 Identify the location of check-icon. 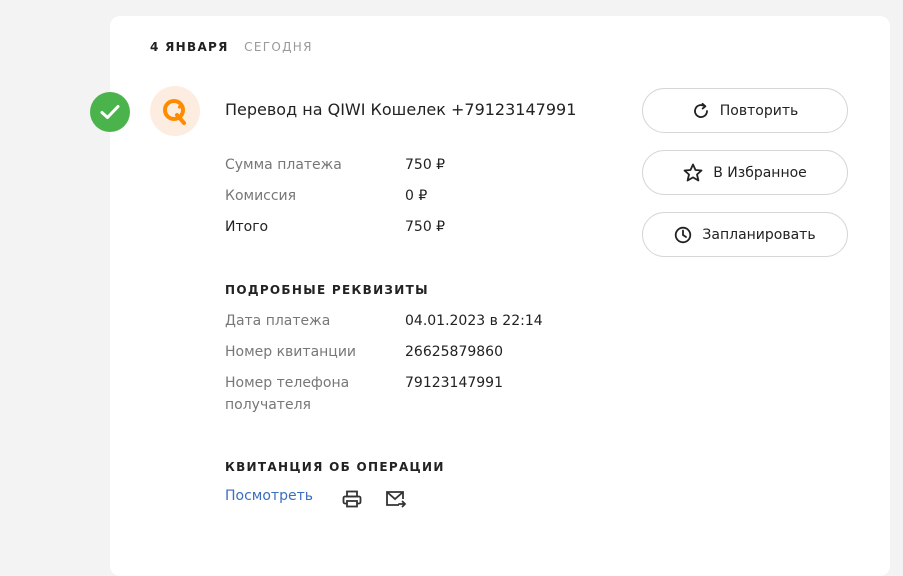
(110, 112).